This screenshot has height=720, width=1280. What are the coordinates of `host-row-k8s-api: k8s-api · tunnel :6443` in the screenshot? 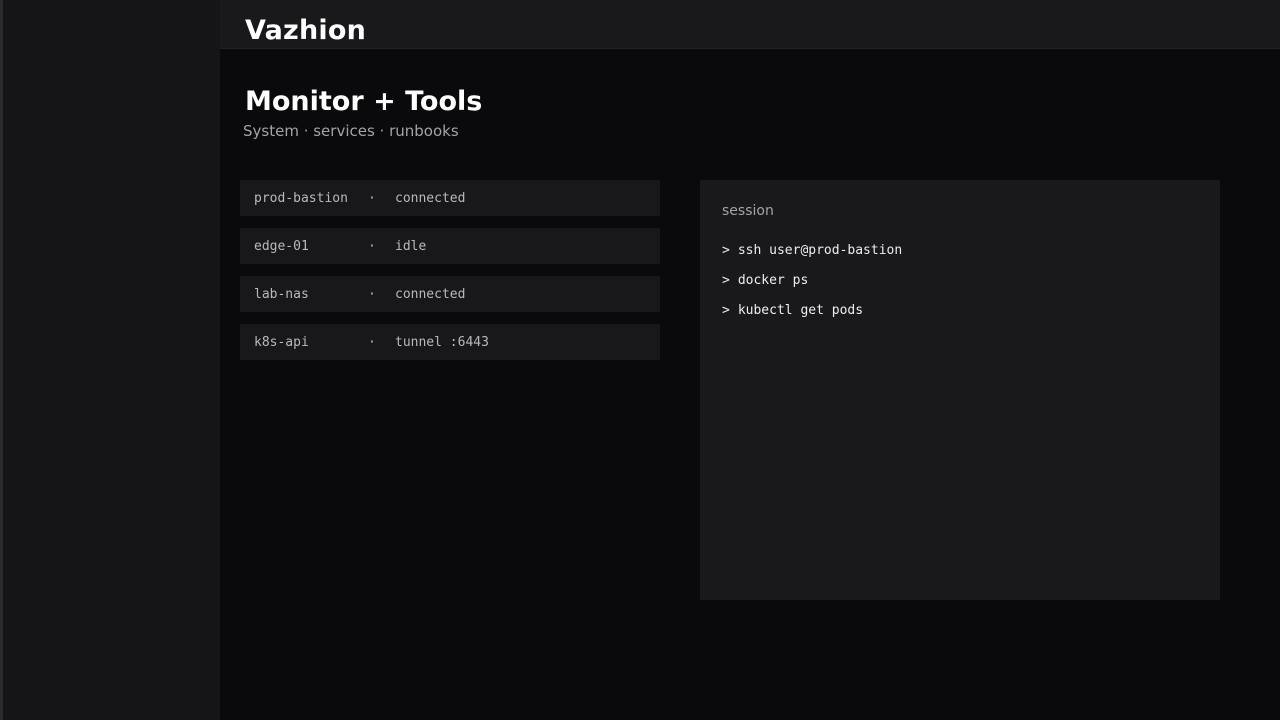 It's located at (450, 342).